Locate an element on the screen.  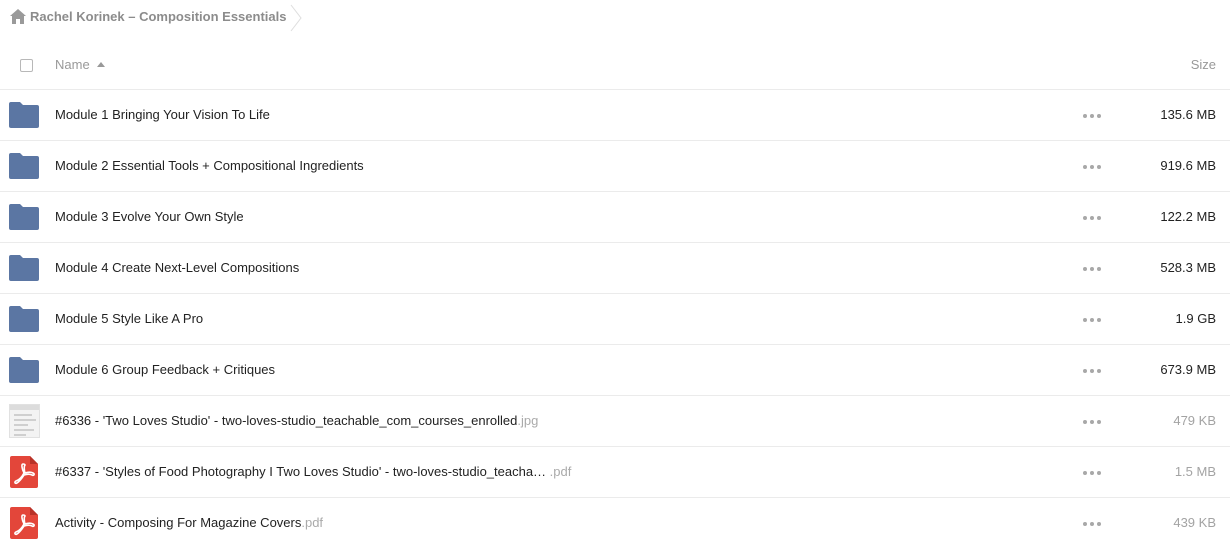
list-header: Name Size is located at coordinates (615, 65).